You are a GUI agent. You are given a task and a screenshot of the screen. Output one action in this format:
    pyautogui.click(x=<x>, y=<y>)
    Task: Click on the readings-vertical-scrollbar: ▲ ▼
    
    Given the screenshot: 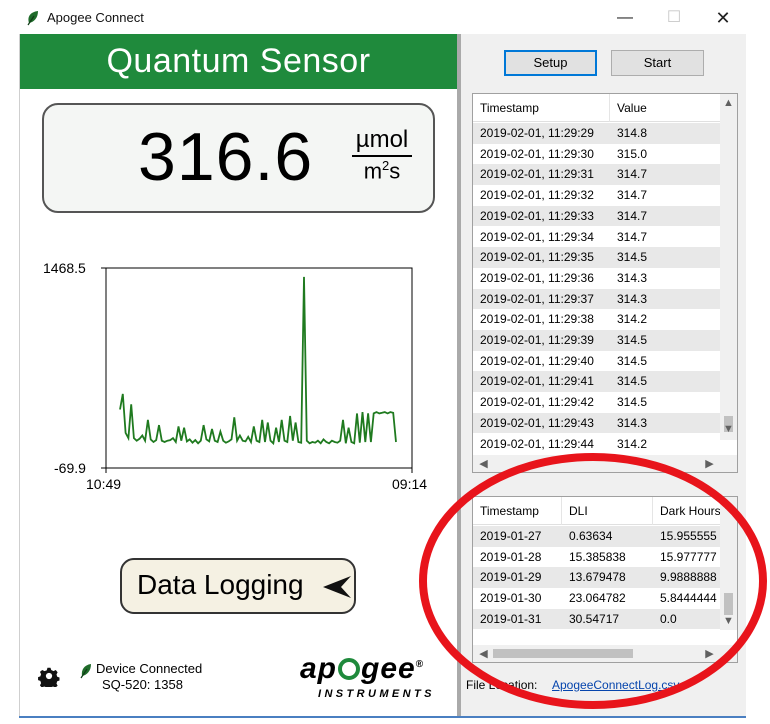 What is the action you would take?
    pyautogui.click(x=728, y=267)
    